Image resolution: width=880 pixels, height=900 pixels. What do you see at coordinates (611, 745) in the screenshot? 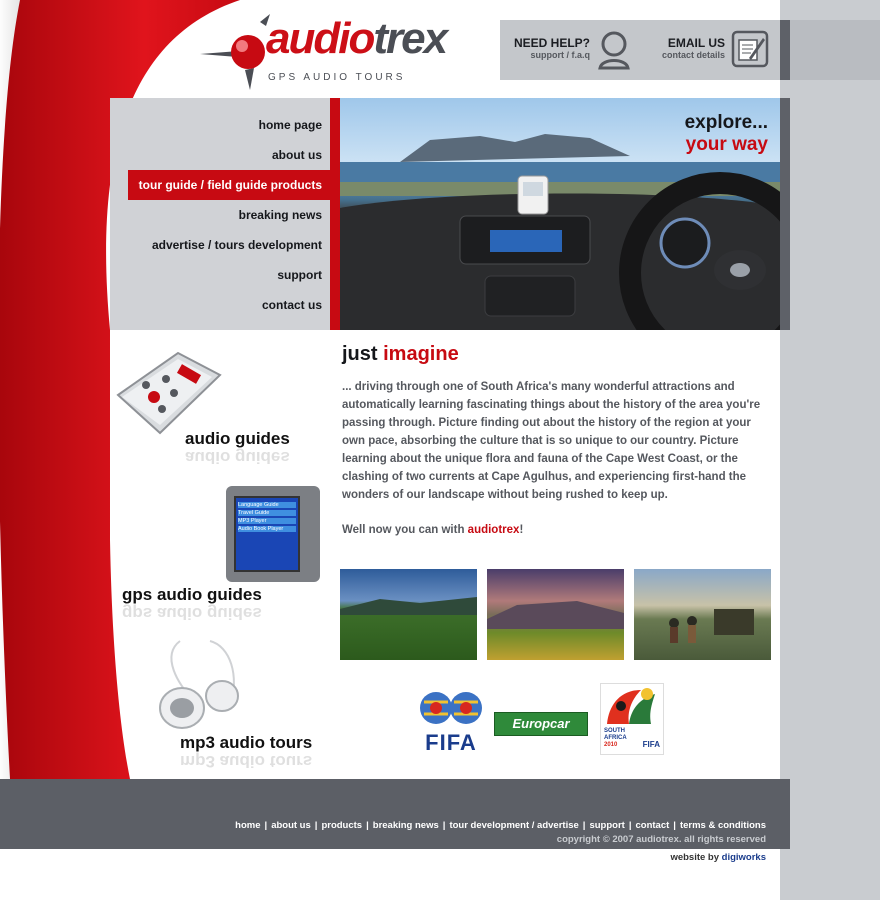
I see `wc-year: 2010` at bounding box center [611, 745].